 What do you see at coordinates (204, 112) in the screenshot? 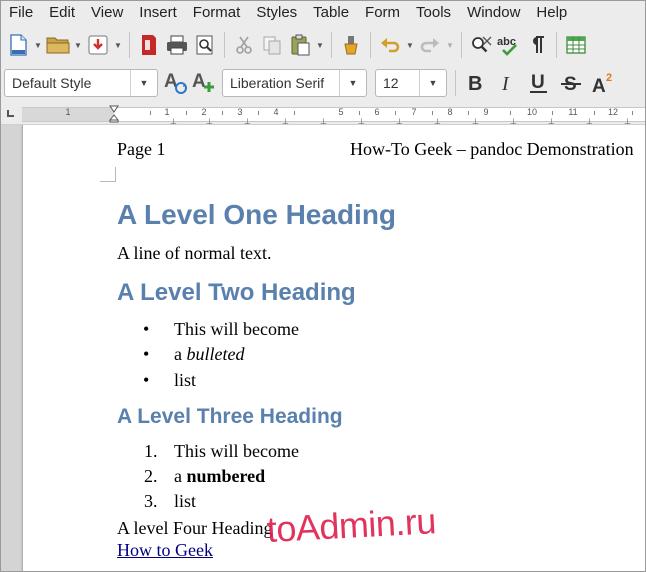
I see `ruler-number: 2` at bounding box center [204, 112].